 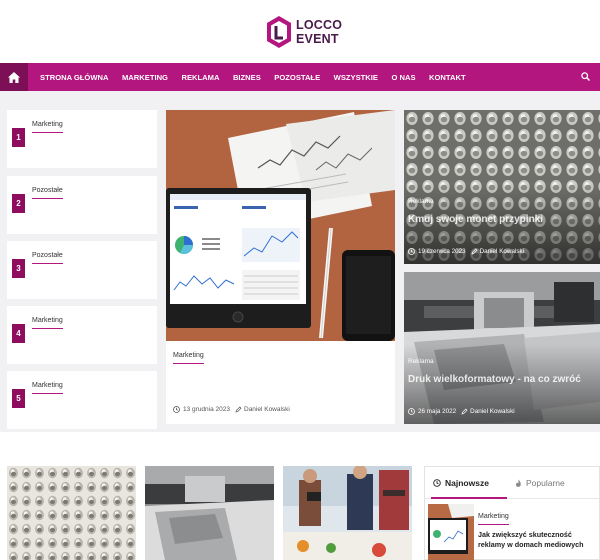 I want to click on list-item: 4 Marketing, so click(x=82, y=335).